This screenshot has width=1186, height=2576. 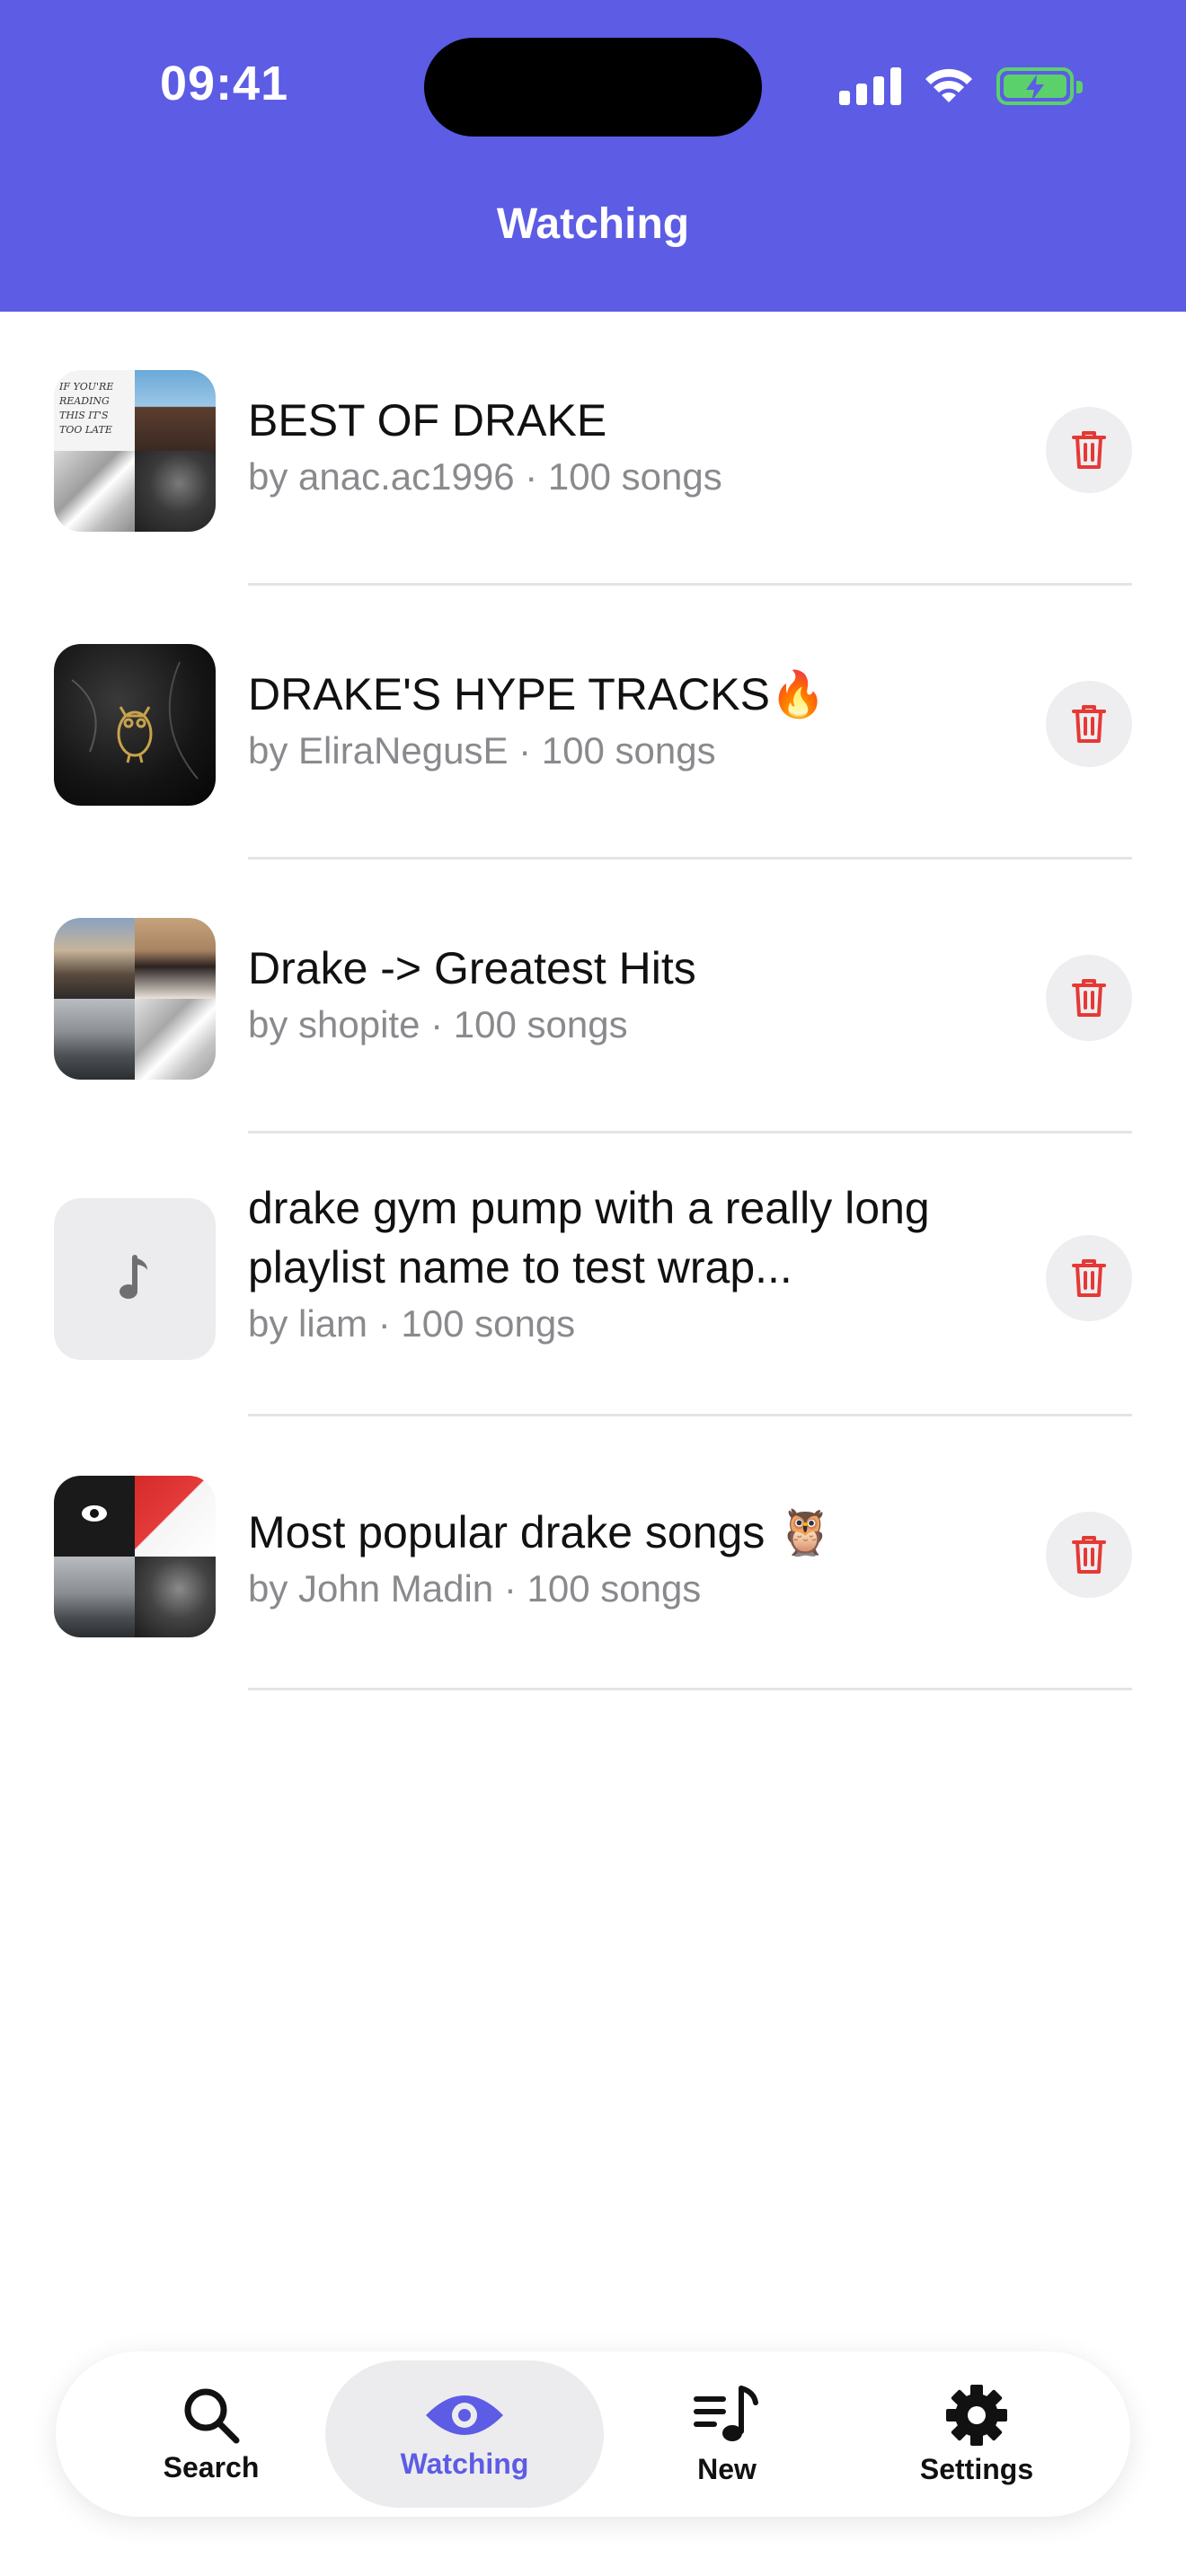 I want to click on battery-icon, so click(x=1039, y=86).